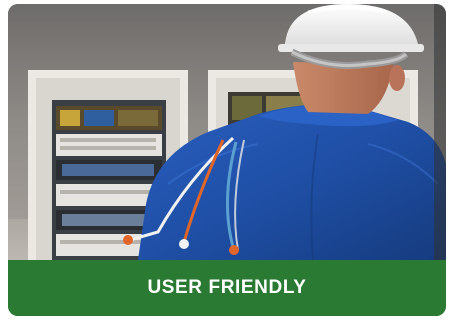 This screenshot has width=454, height=320. I want to click on worker-ear, so click(397, 78).